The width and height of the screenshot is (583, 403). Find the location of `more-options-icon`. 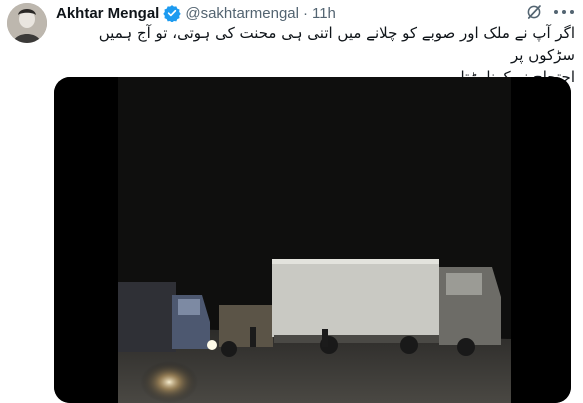

more-options-icon is located at coordinates (564, 12).